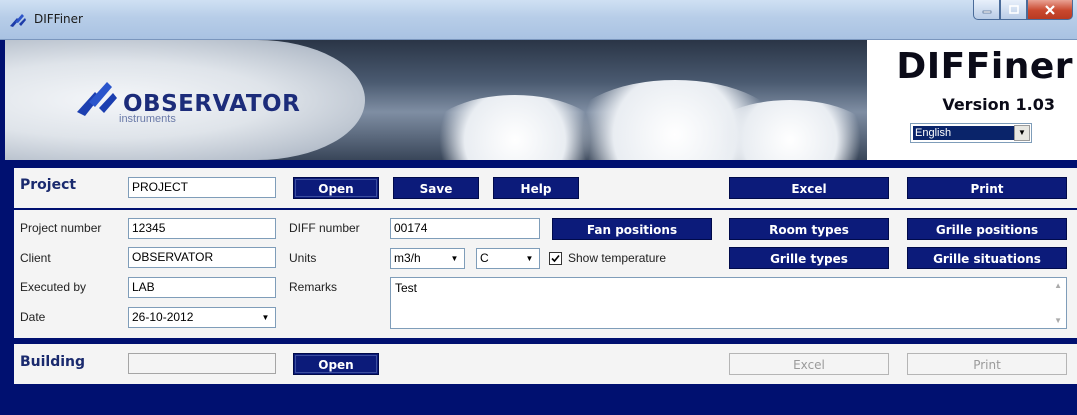  Describe the element at coordinates (407, 258) in the screenshot. I see `units-flow-value: m3/h` at that location.